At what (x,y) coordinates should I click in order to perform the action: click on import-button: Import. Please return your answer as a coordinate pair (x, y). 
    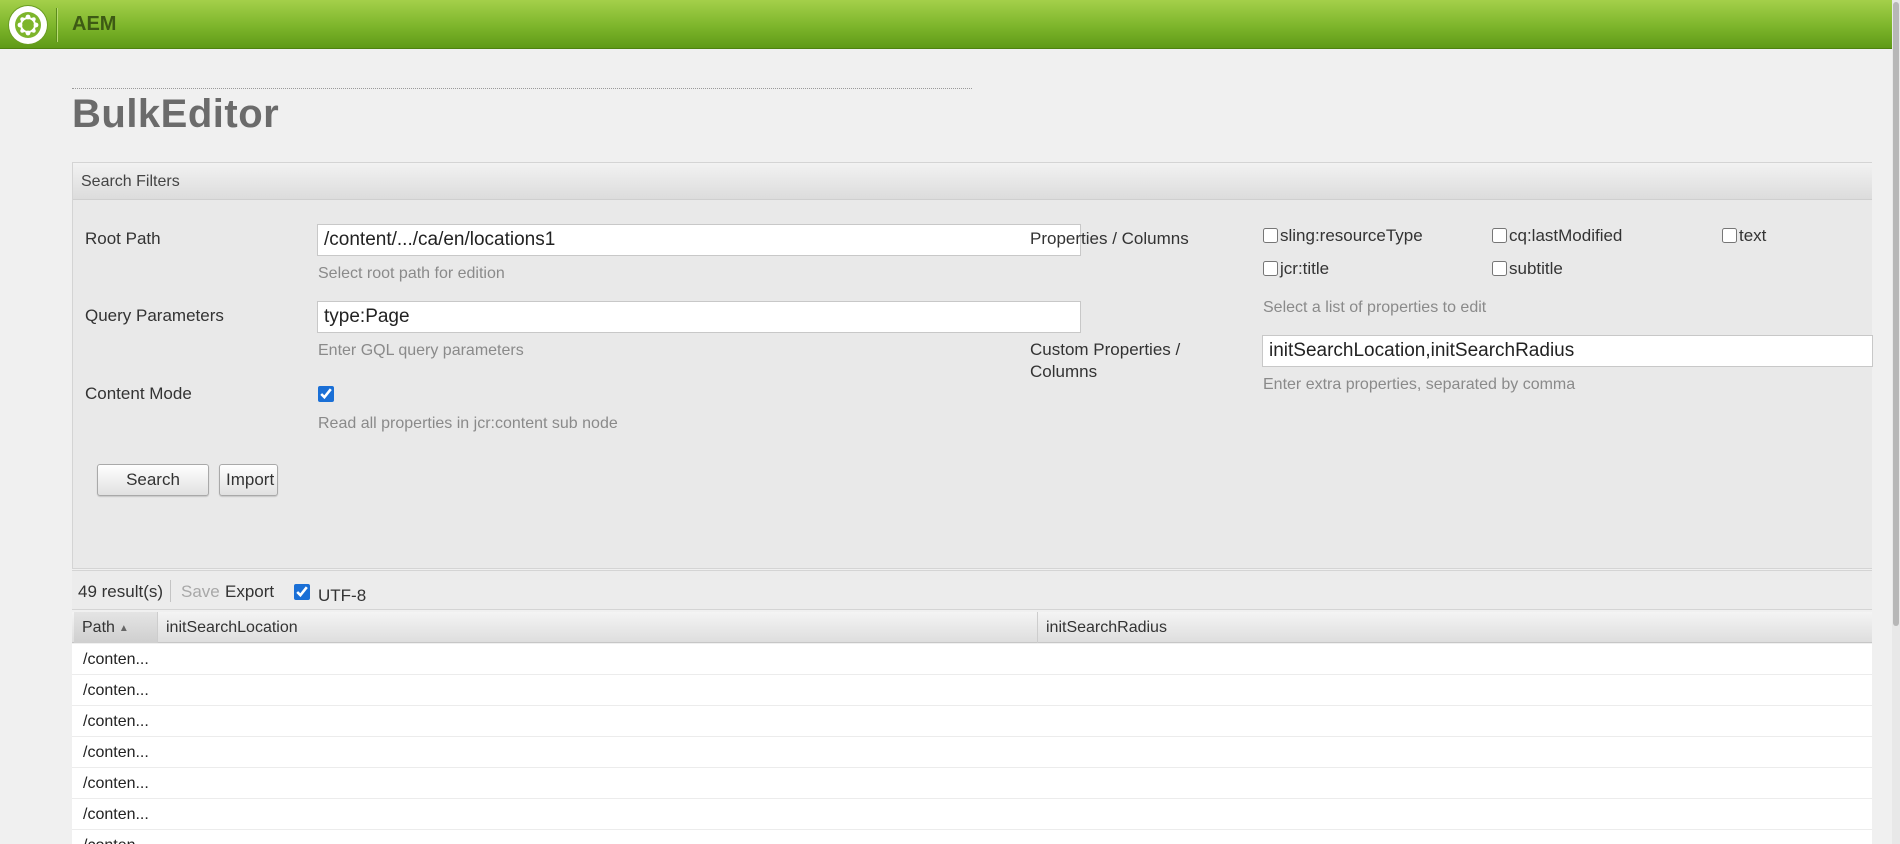
    Looking at the image, I should click on (248, 480).